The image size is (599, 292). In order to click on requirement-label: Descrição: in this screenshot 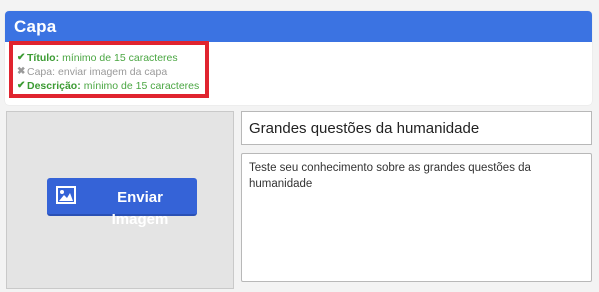, I will do `click(54, 86)`.